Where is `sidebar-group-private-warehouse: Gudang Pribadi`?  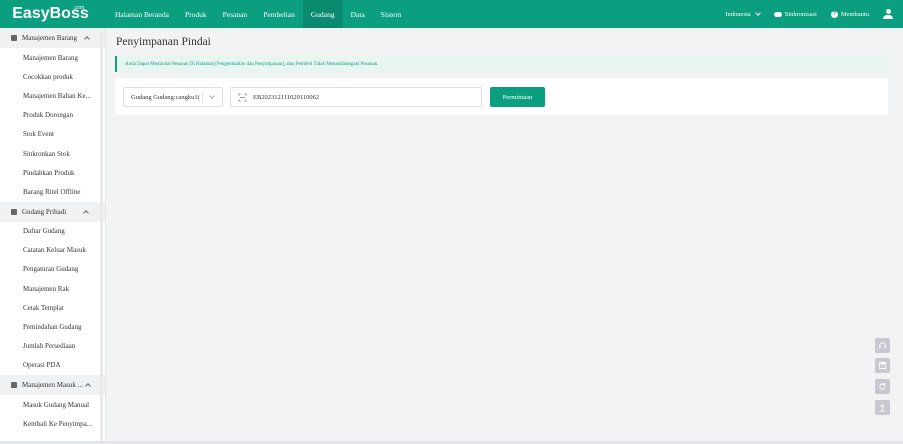
sidebar-group-private-warehouse: Gudang Pribadi is located at coordinates (52, 211).